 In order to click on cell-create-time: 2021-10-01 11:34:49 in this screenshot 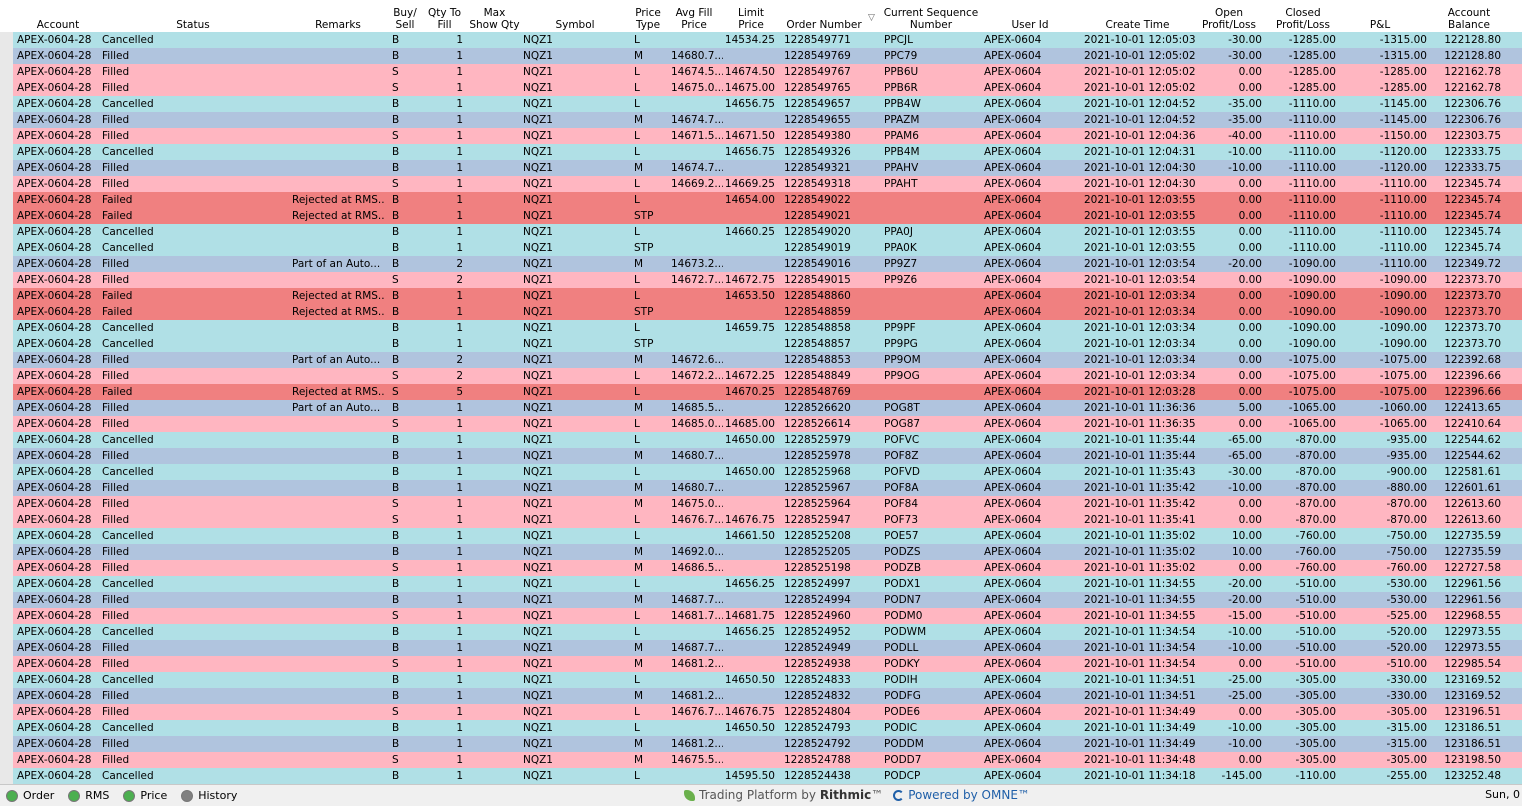, I will do `click(1140, 744)`.